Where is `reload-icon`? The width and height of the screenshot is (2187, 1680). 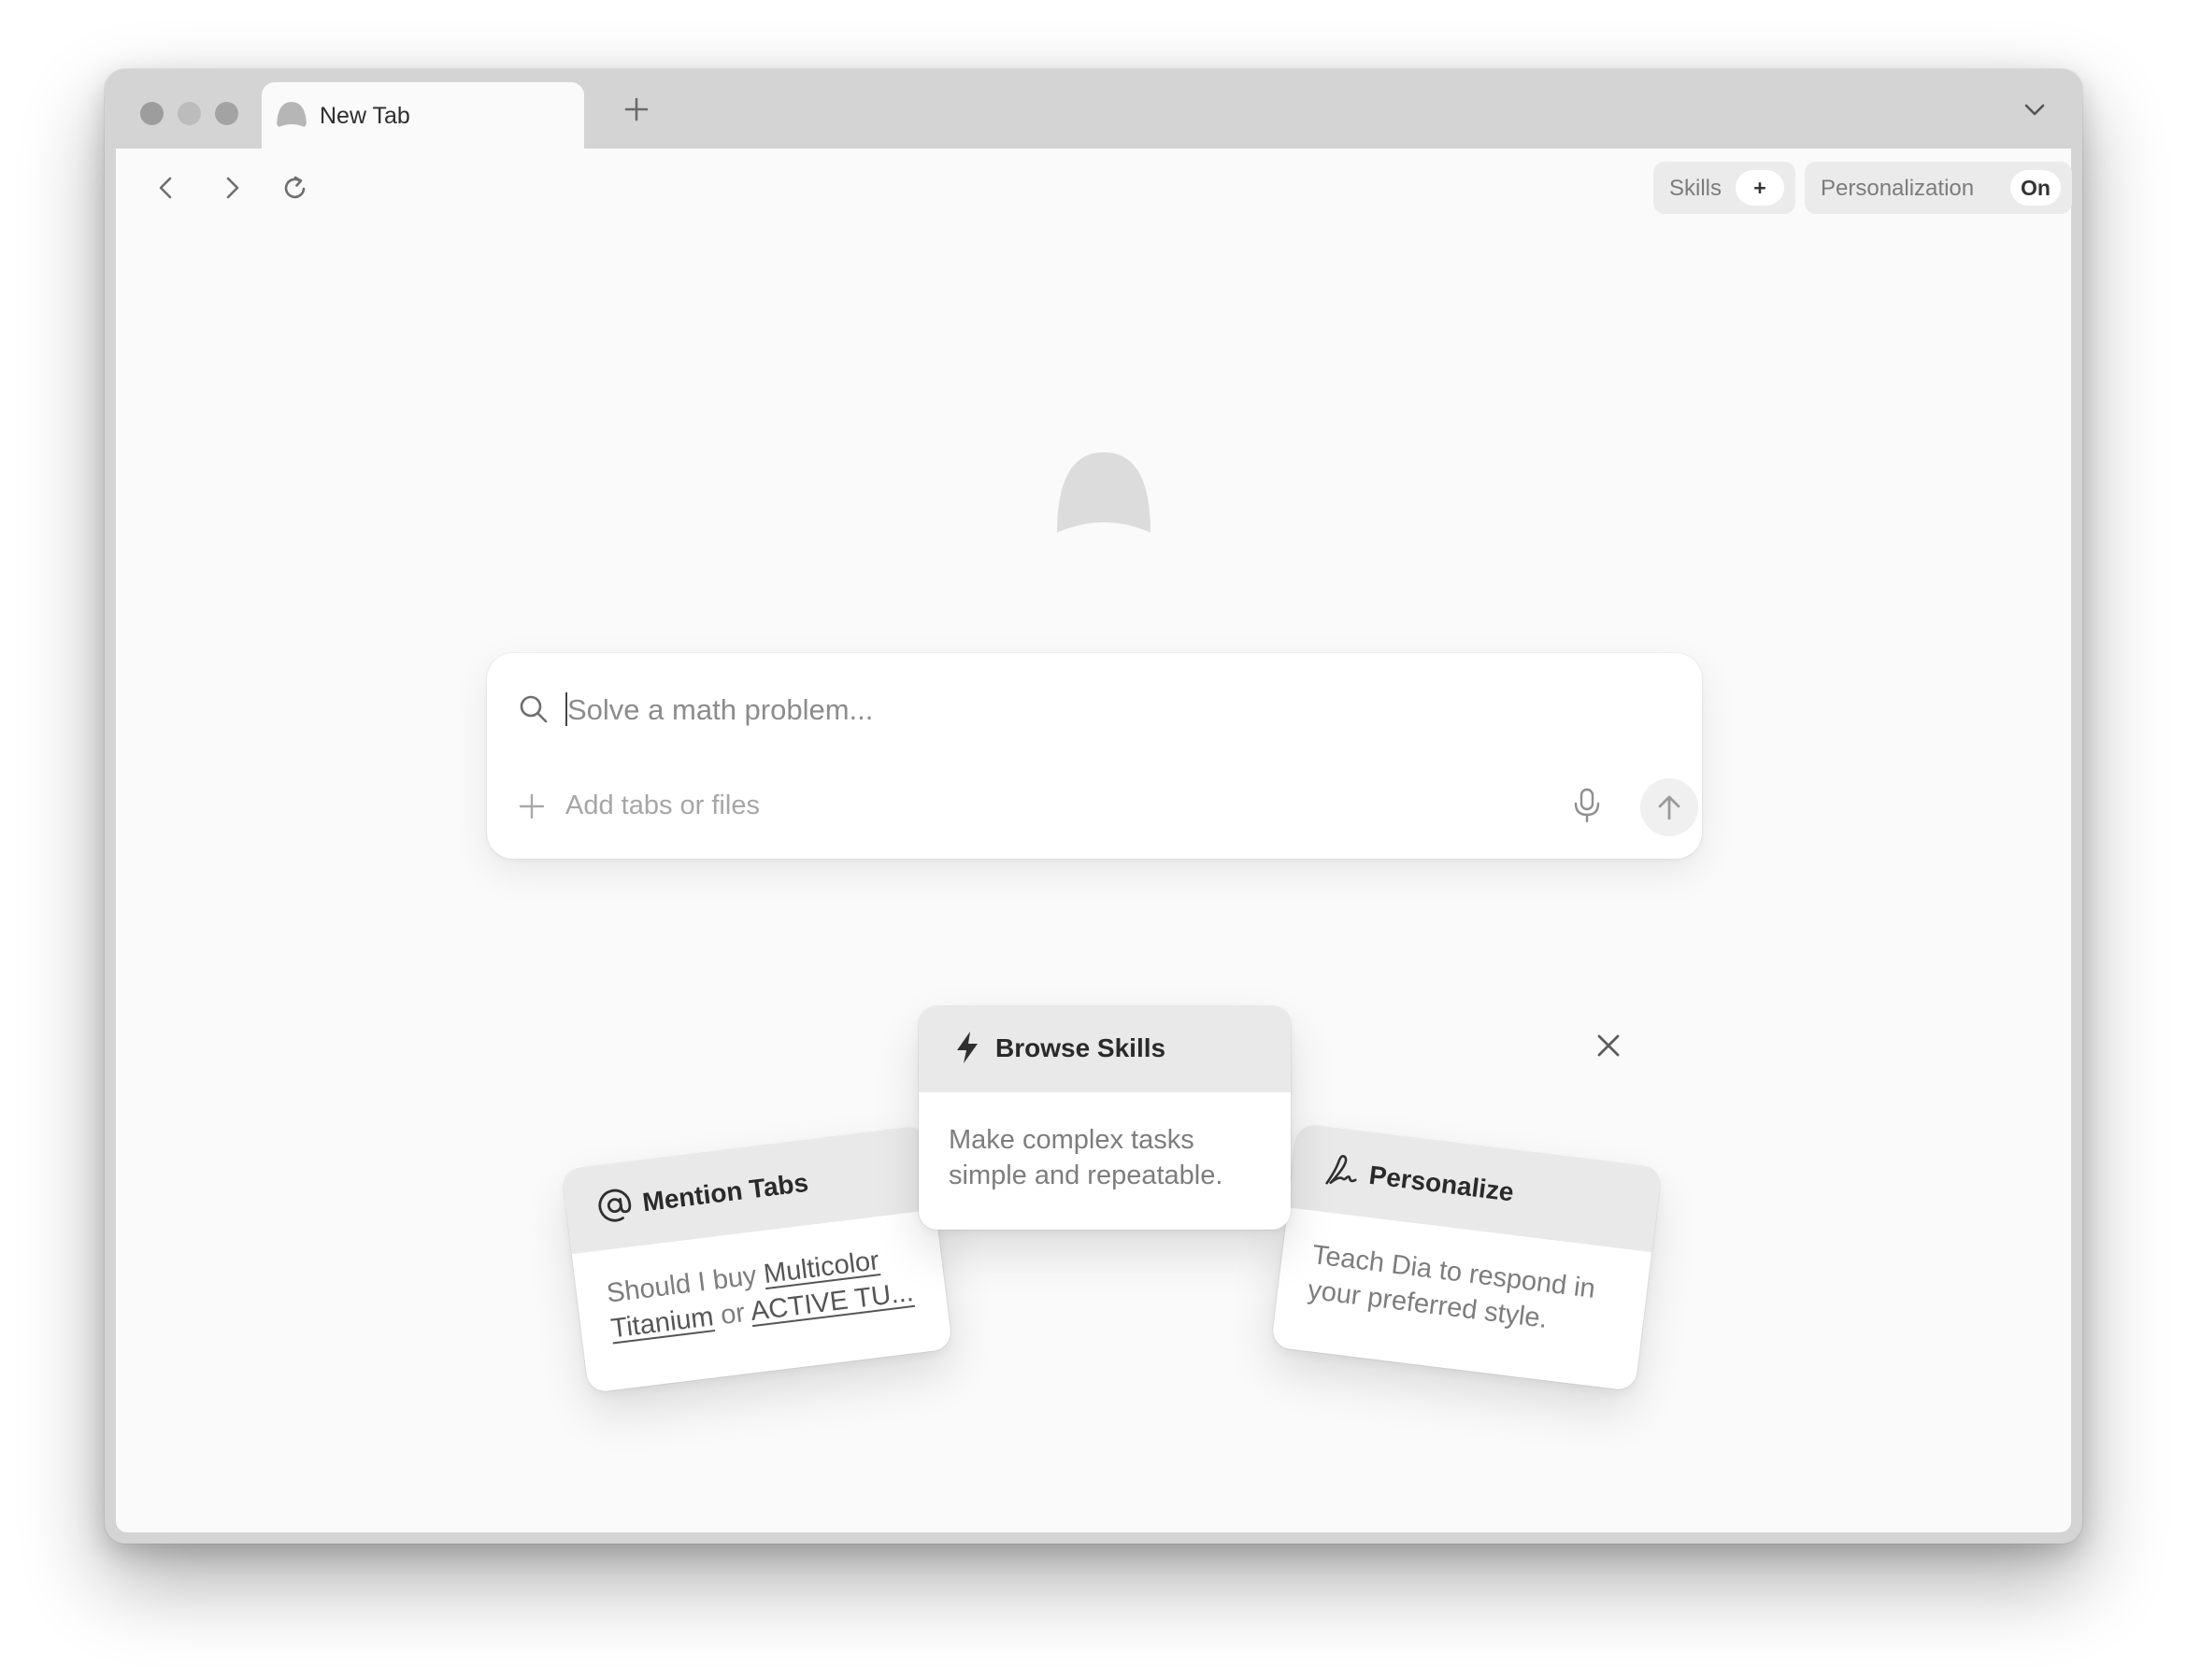 reload-icon is located at coordinates (295, 187).